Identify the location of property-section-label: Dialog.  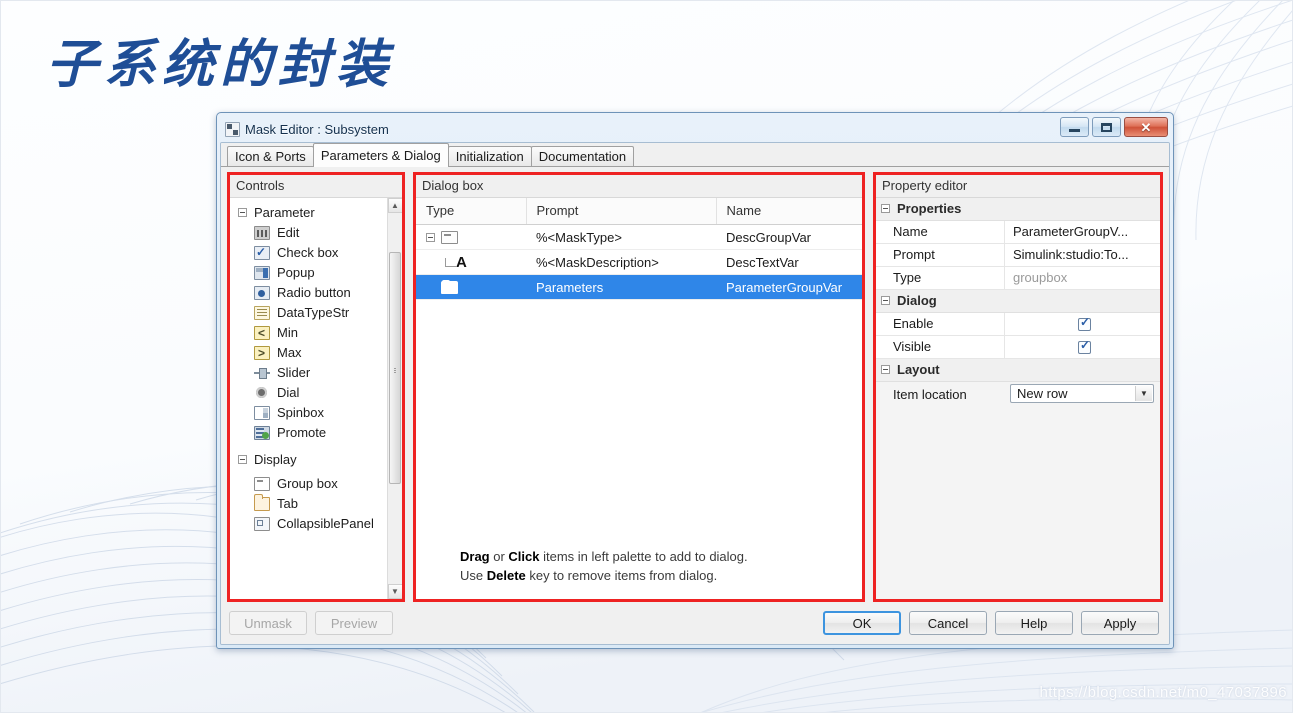
(917, 300).